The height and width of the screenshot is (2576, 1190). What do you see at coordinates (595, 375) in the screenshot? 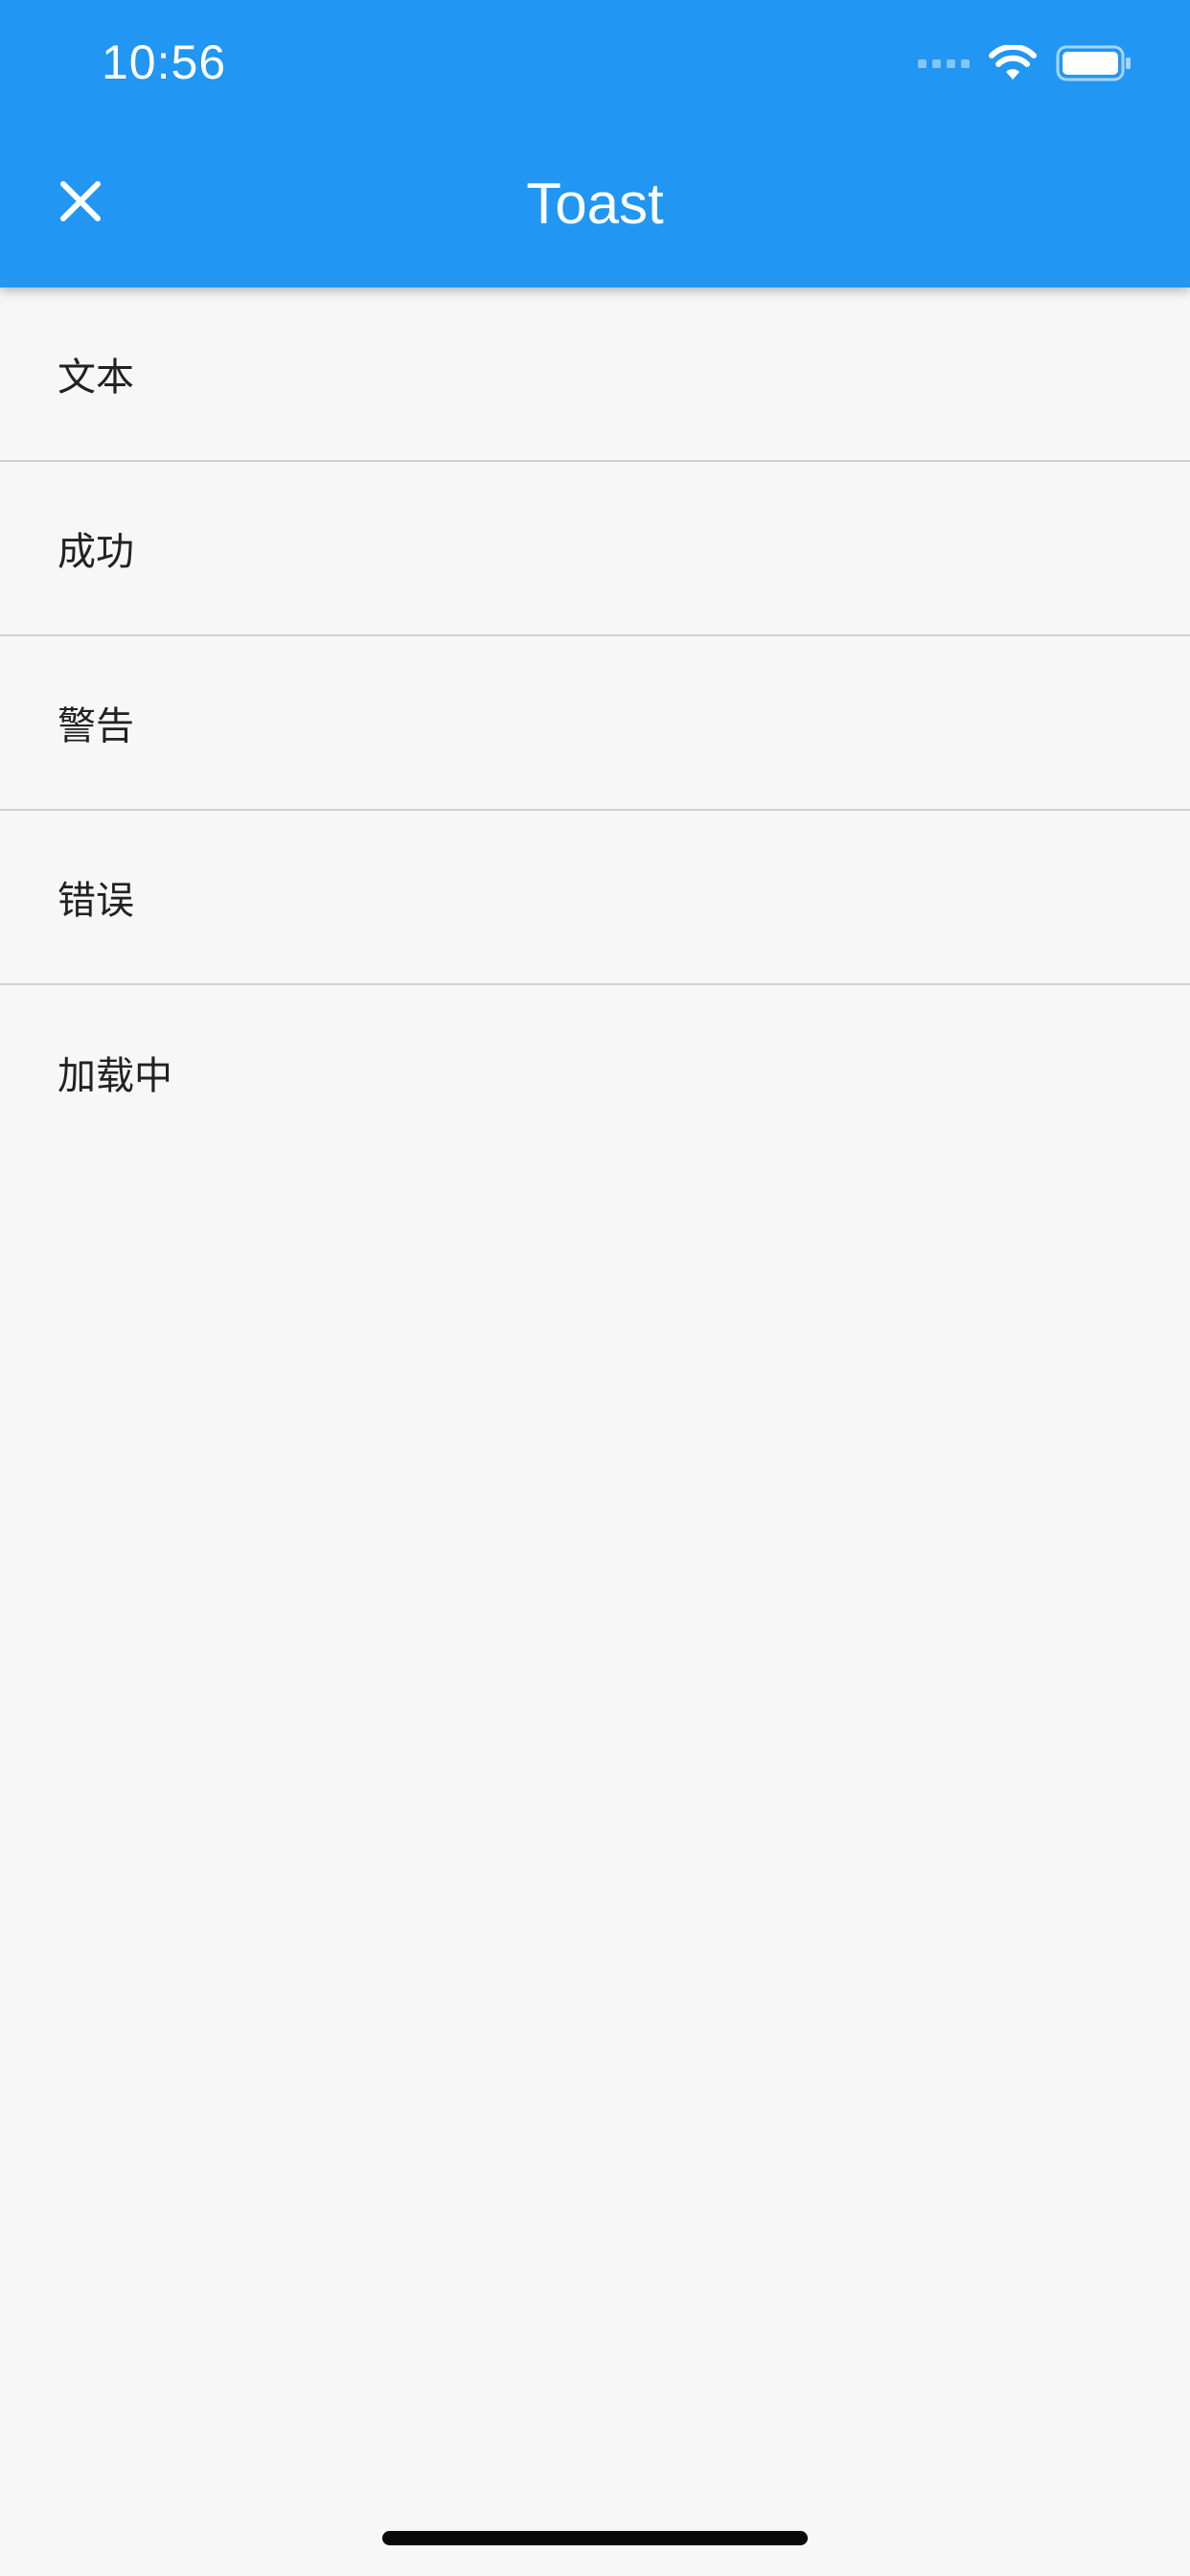
I see `list-item-text: 文本` at bounding box center [595, 375].